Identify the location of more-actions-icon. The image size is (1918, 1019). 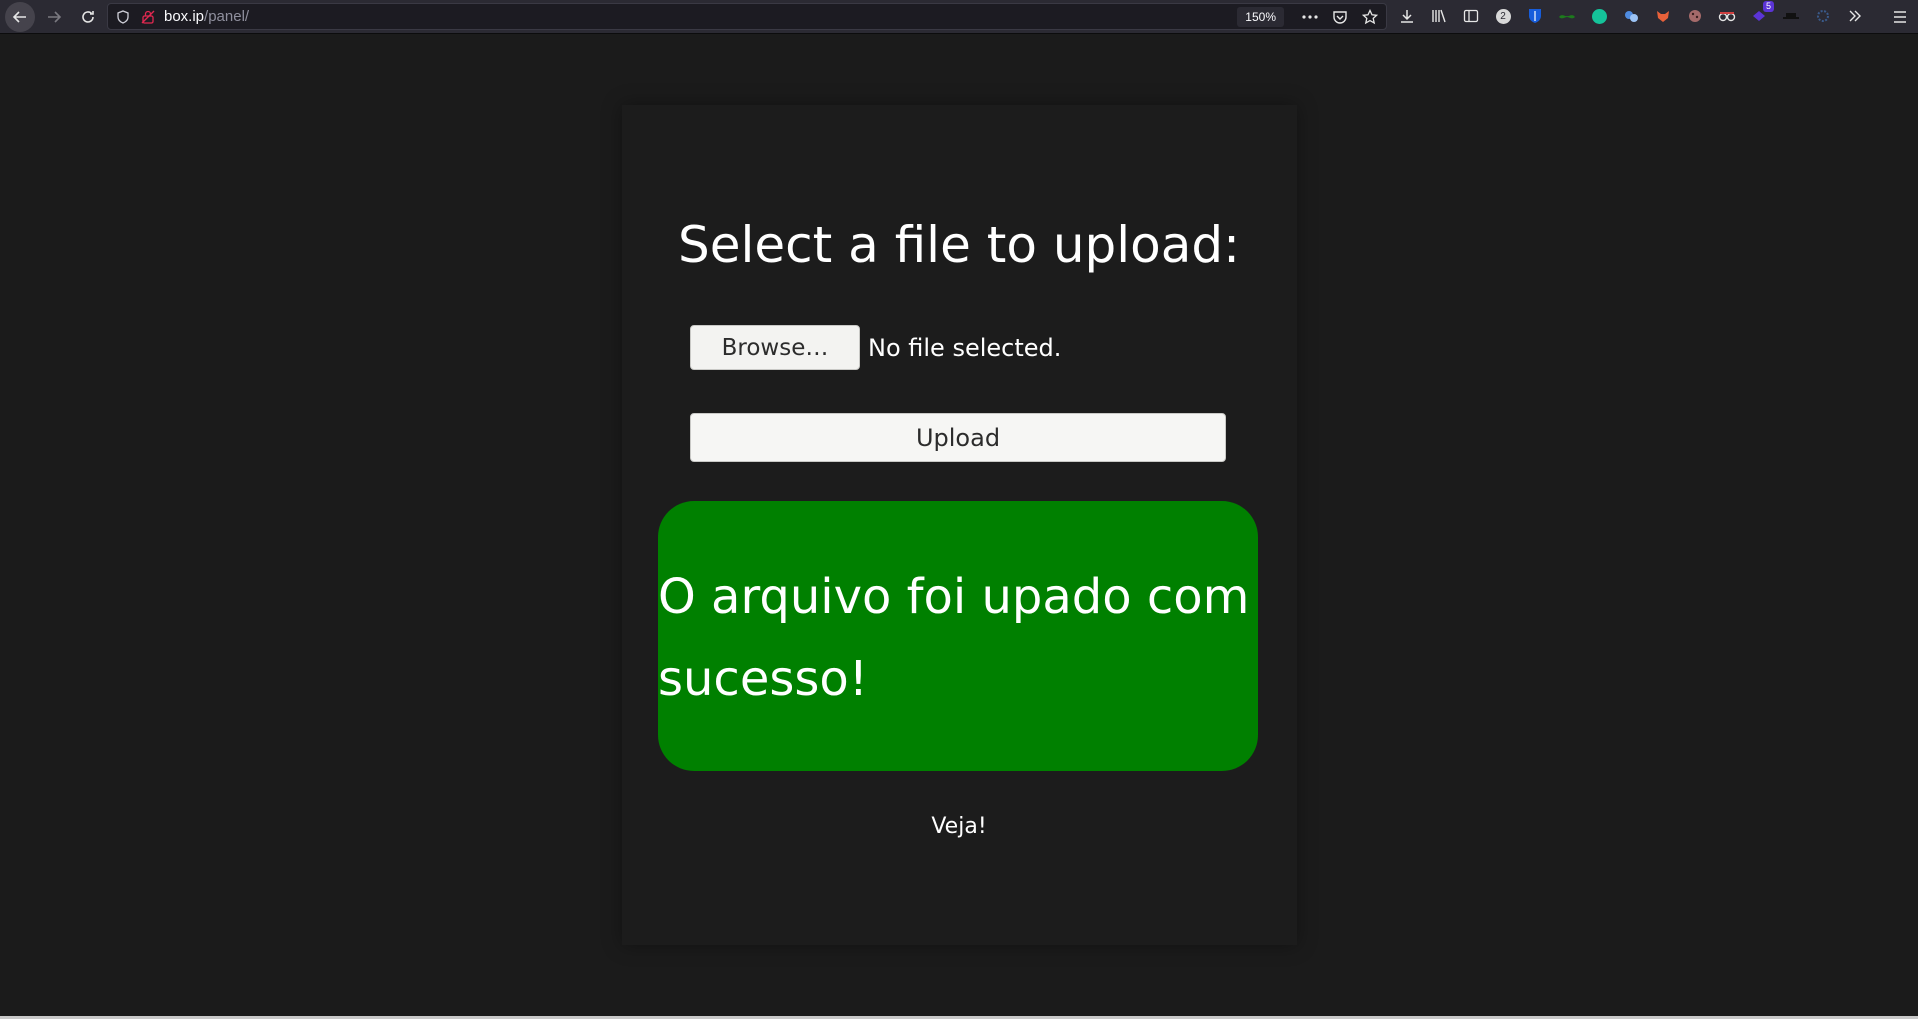
(1310, 17).